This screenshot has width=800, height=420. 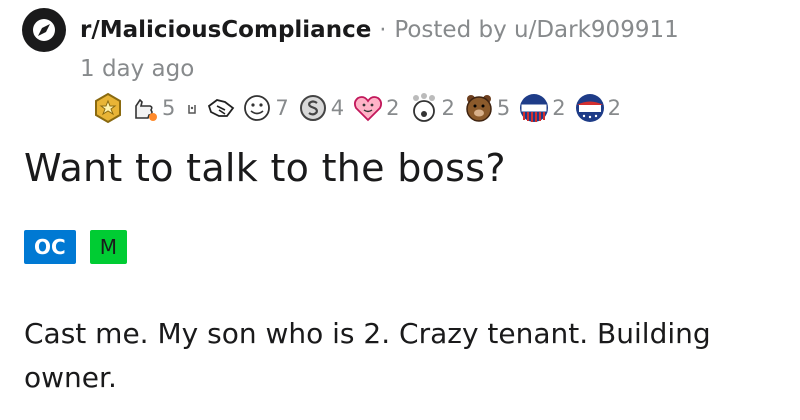 What do you see at coordinates (337, 108) in the screenshot?
I see `award-count: 4` at bounding box center [337, 108].